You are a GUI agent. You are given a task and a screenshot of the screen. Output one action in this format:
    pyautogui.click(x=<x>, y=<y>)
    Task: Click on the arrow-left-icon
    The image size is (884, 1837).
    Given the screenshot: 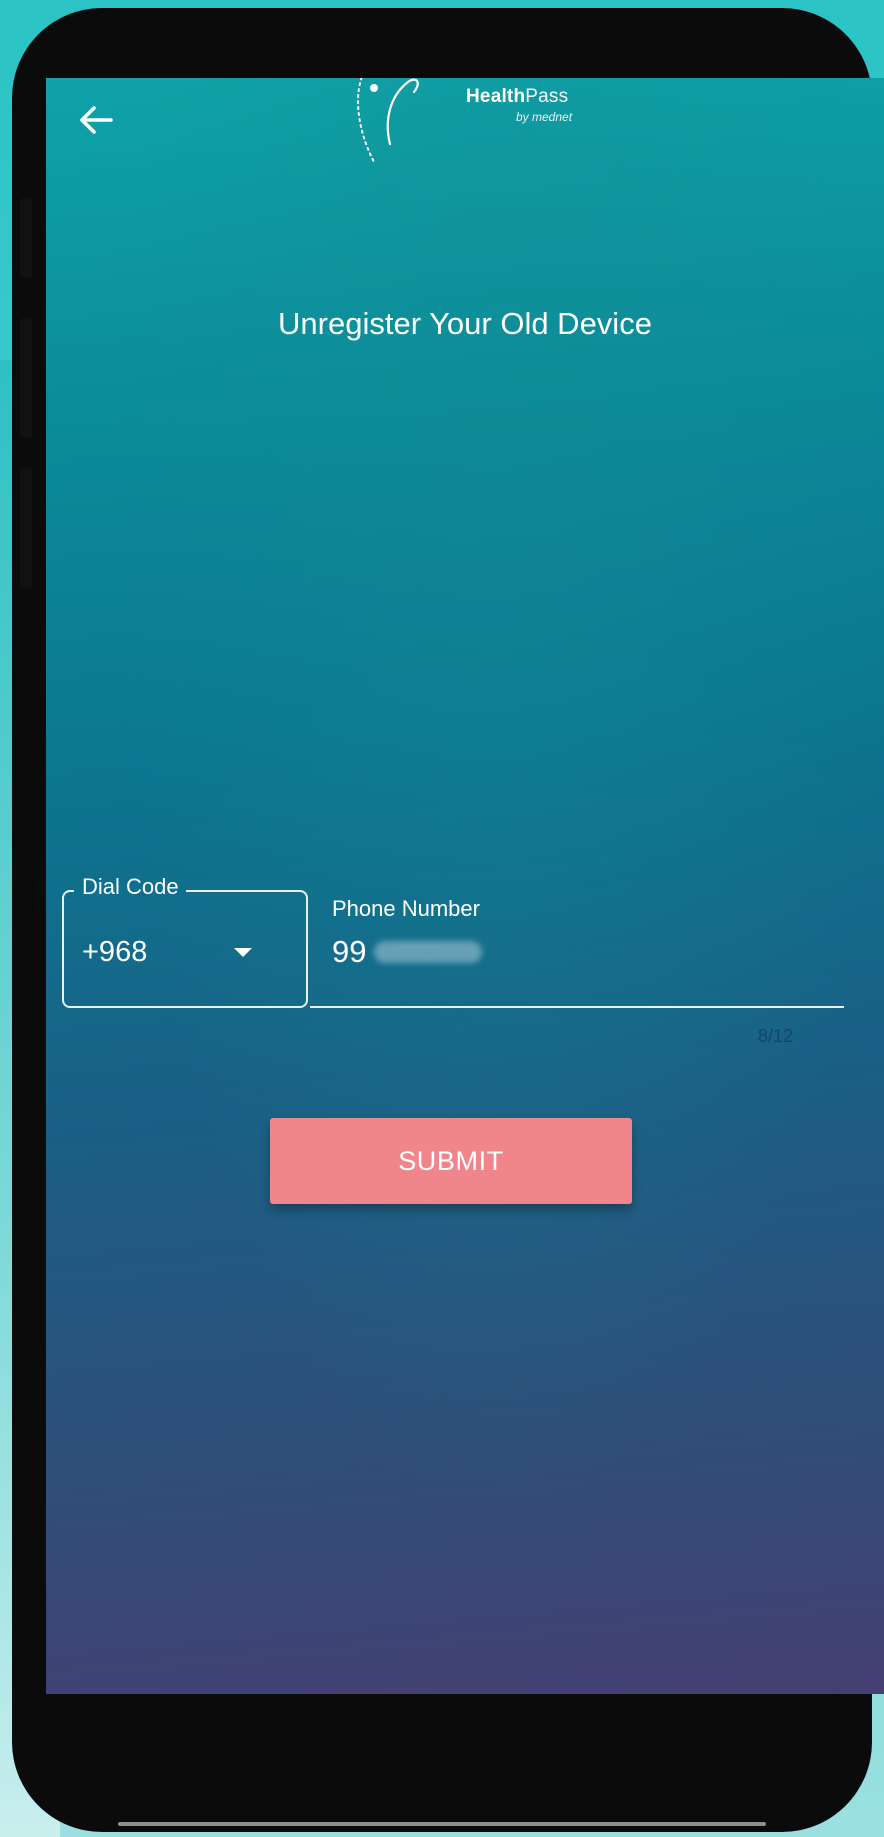 What is the action you would take?
    pyautogui.click(x=96, y=120)
    